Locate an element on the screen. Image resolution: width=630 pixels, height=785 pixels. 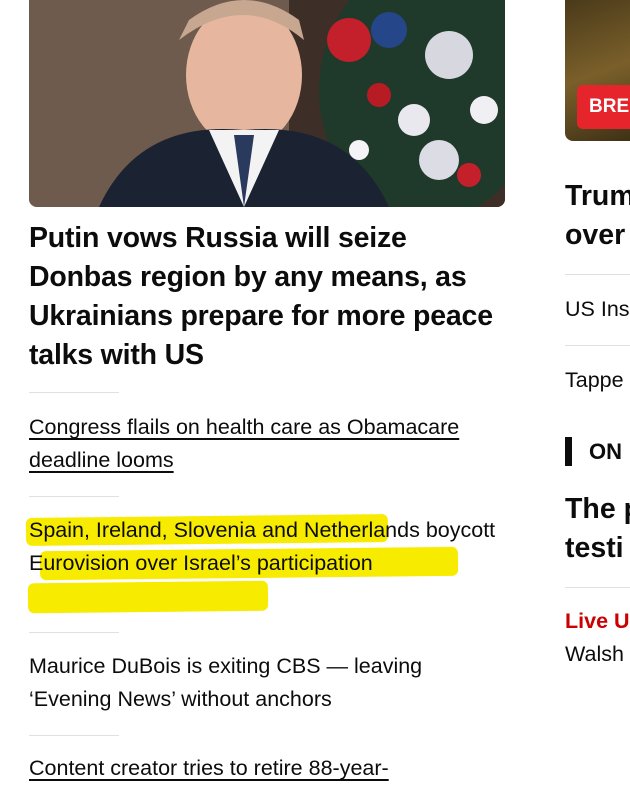
breaking-badge: BRE is located at coordinates (603, 107).